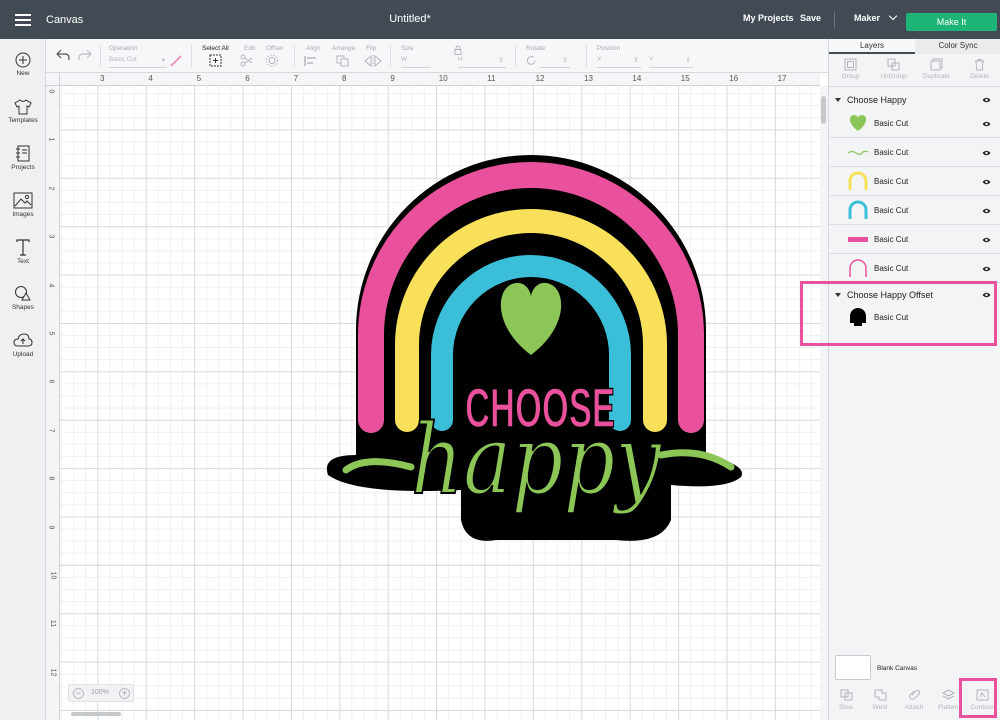  Describe the element at coordinates (501, 60) in the screenshot. I see `stepper-icon: ⇕` at that location.